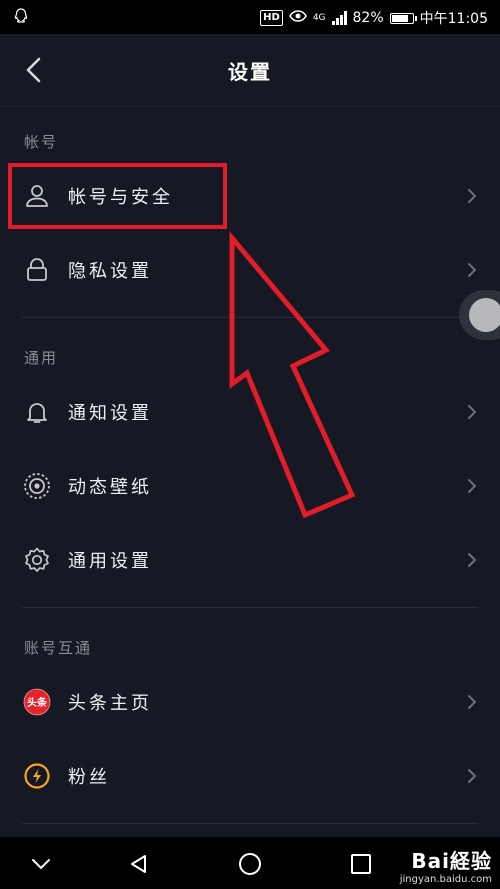  I want to click on watermark-logo: Bai経验, so click(451, 861).